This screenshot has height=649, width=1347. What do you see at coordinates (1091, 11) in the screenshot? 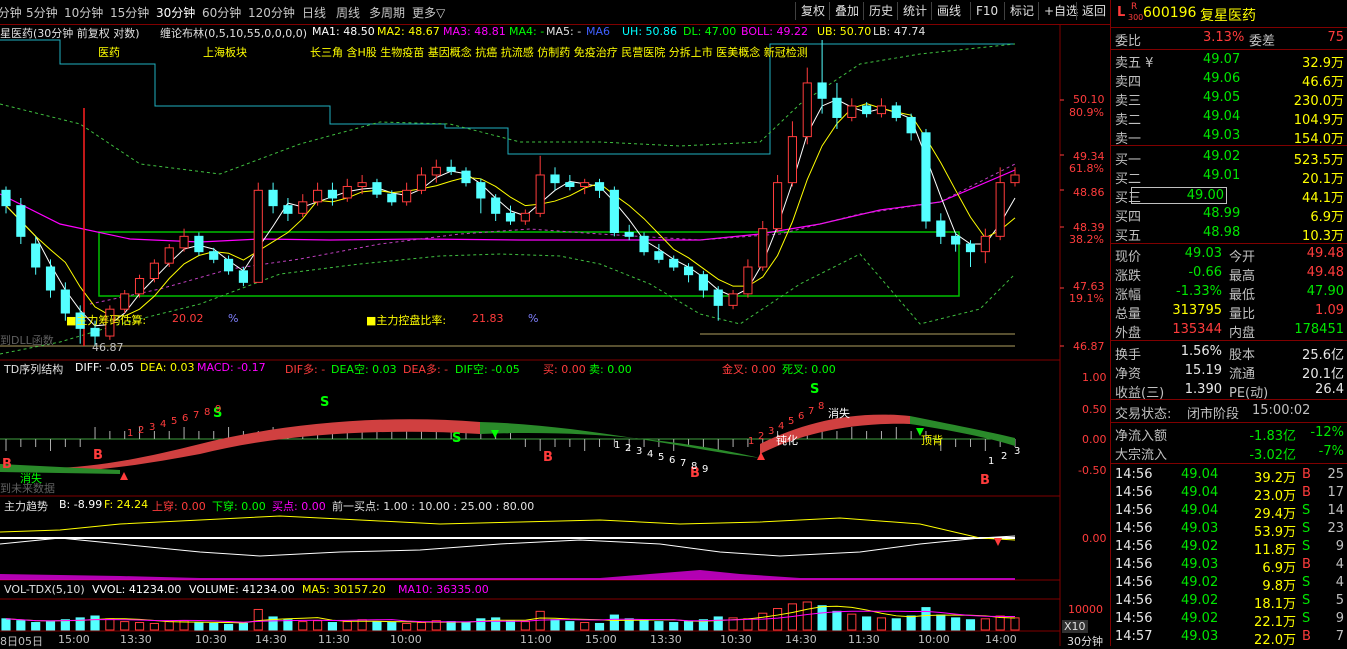
I see `toolbar-button-8: 返回` at bounding box center [1091, 11].